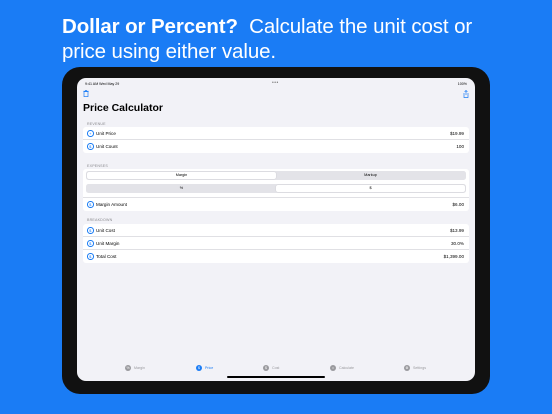 The width and height of the screenshot is (552, 414). I want to click on tab-settings-label: Settings, so click(419, 367).